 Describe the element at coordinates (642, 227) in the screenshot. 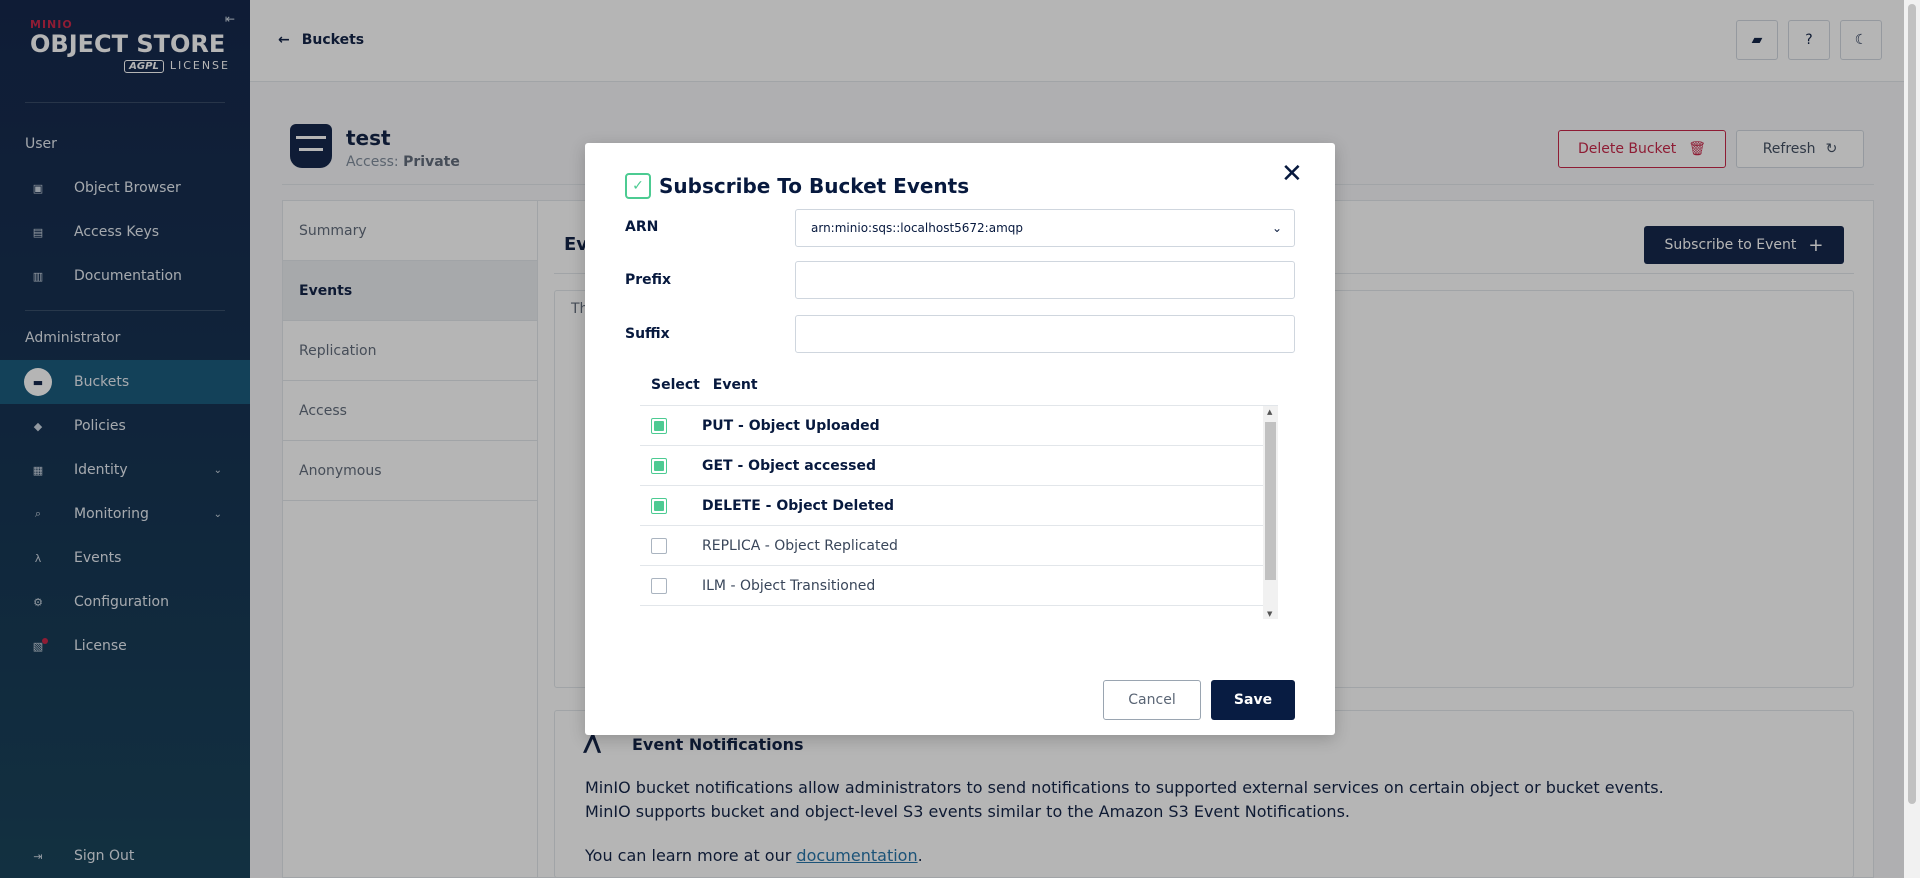

I see `arn-label: ARN` at that location.